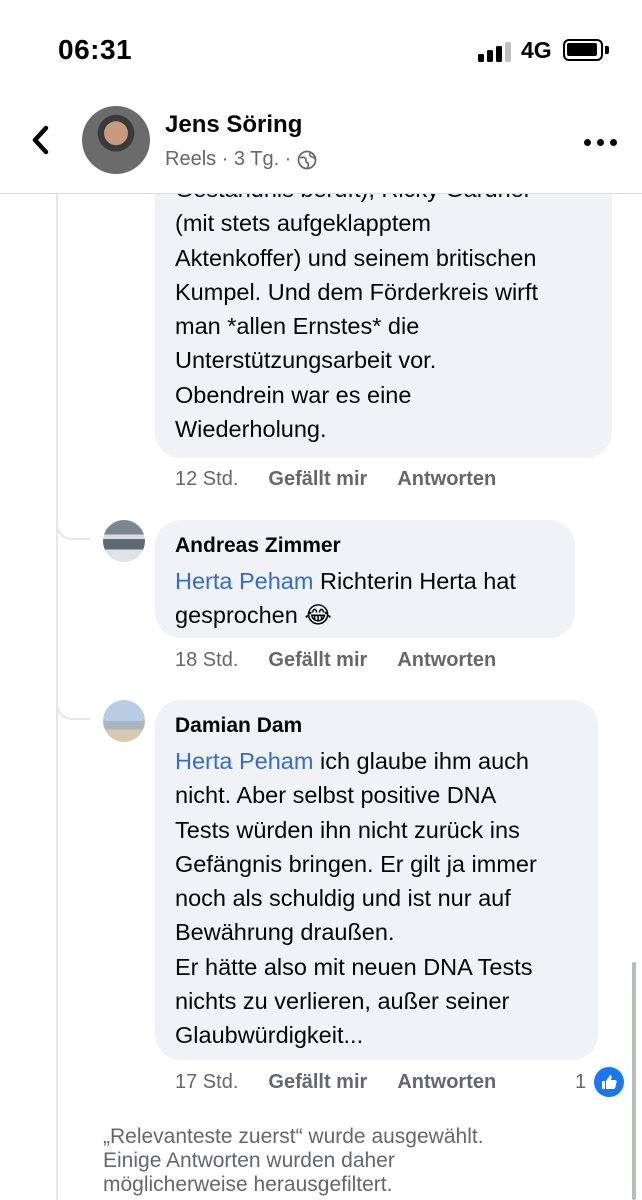 Image resolution: width=642 pixels, height=1200 pixels. Describe the element at coordinates (581, 1081) in the screenshot. I see `like-count: 1` at that location.